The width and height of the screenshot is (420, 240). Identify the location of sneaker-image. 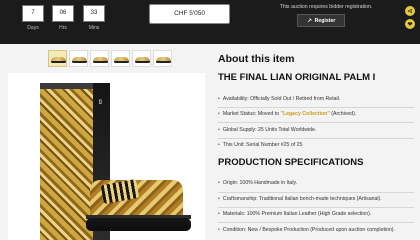
(136, 206).